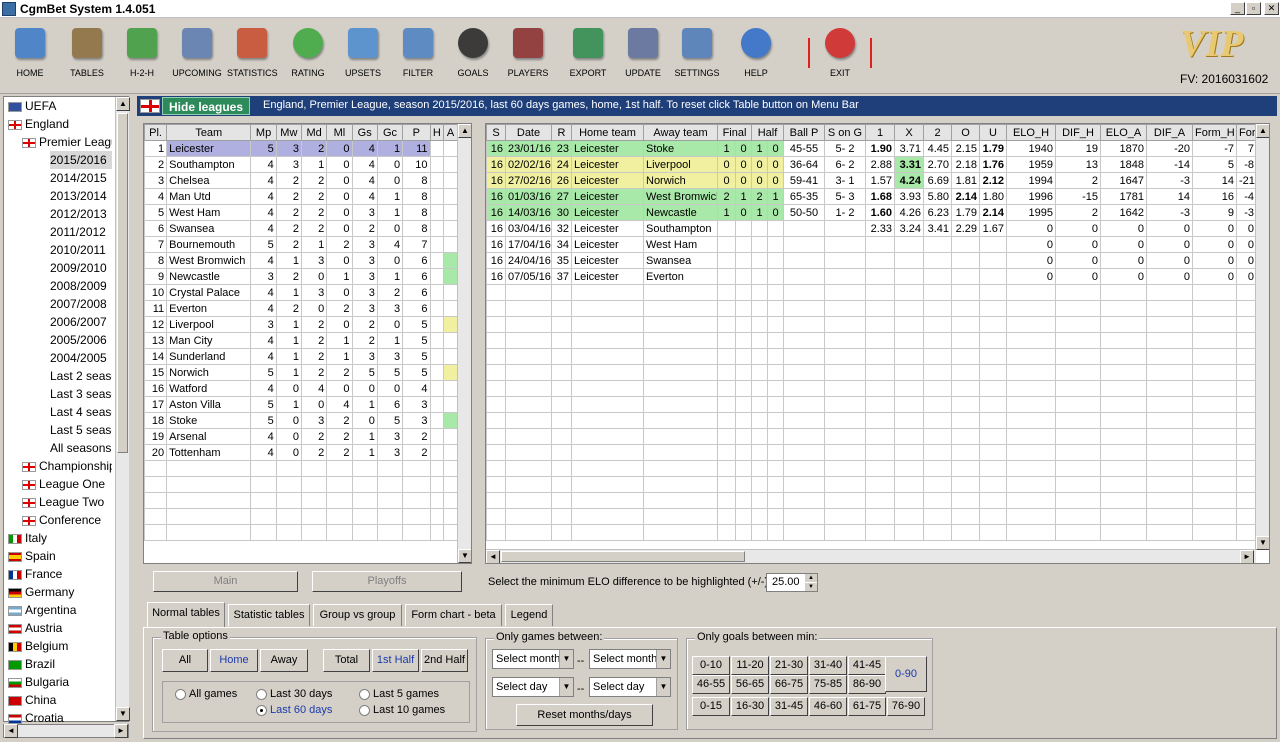 The width and height of the screenshot is (1280, 742). Describe the element at coordinates (792, 582) in the screenshot. I see `elo-spinner: 25.00 ▲ ▼` at that location.